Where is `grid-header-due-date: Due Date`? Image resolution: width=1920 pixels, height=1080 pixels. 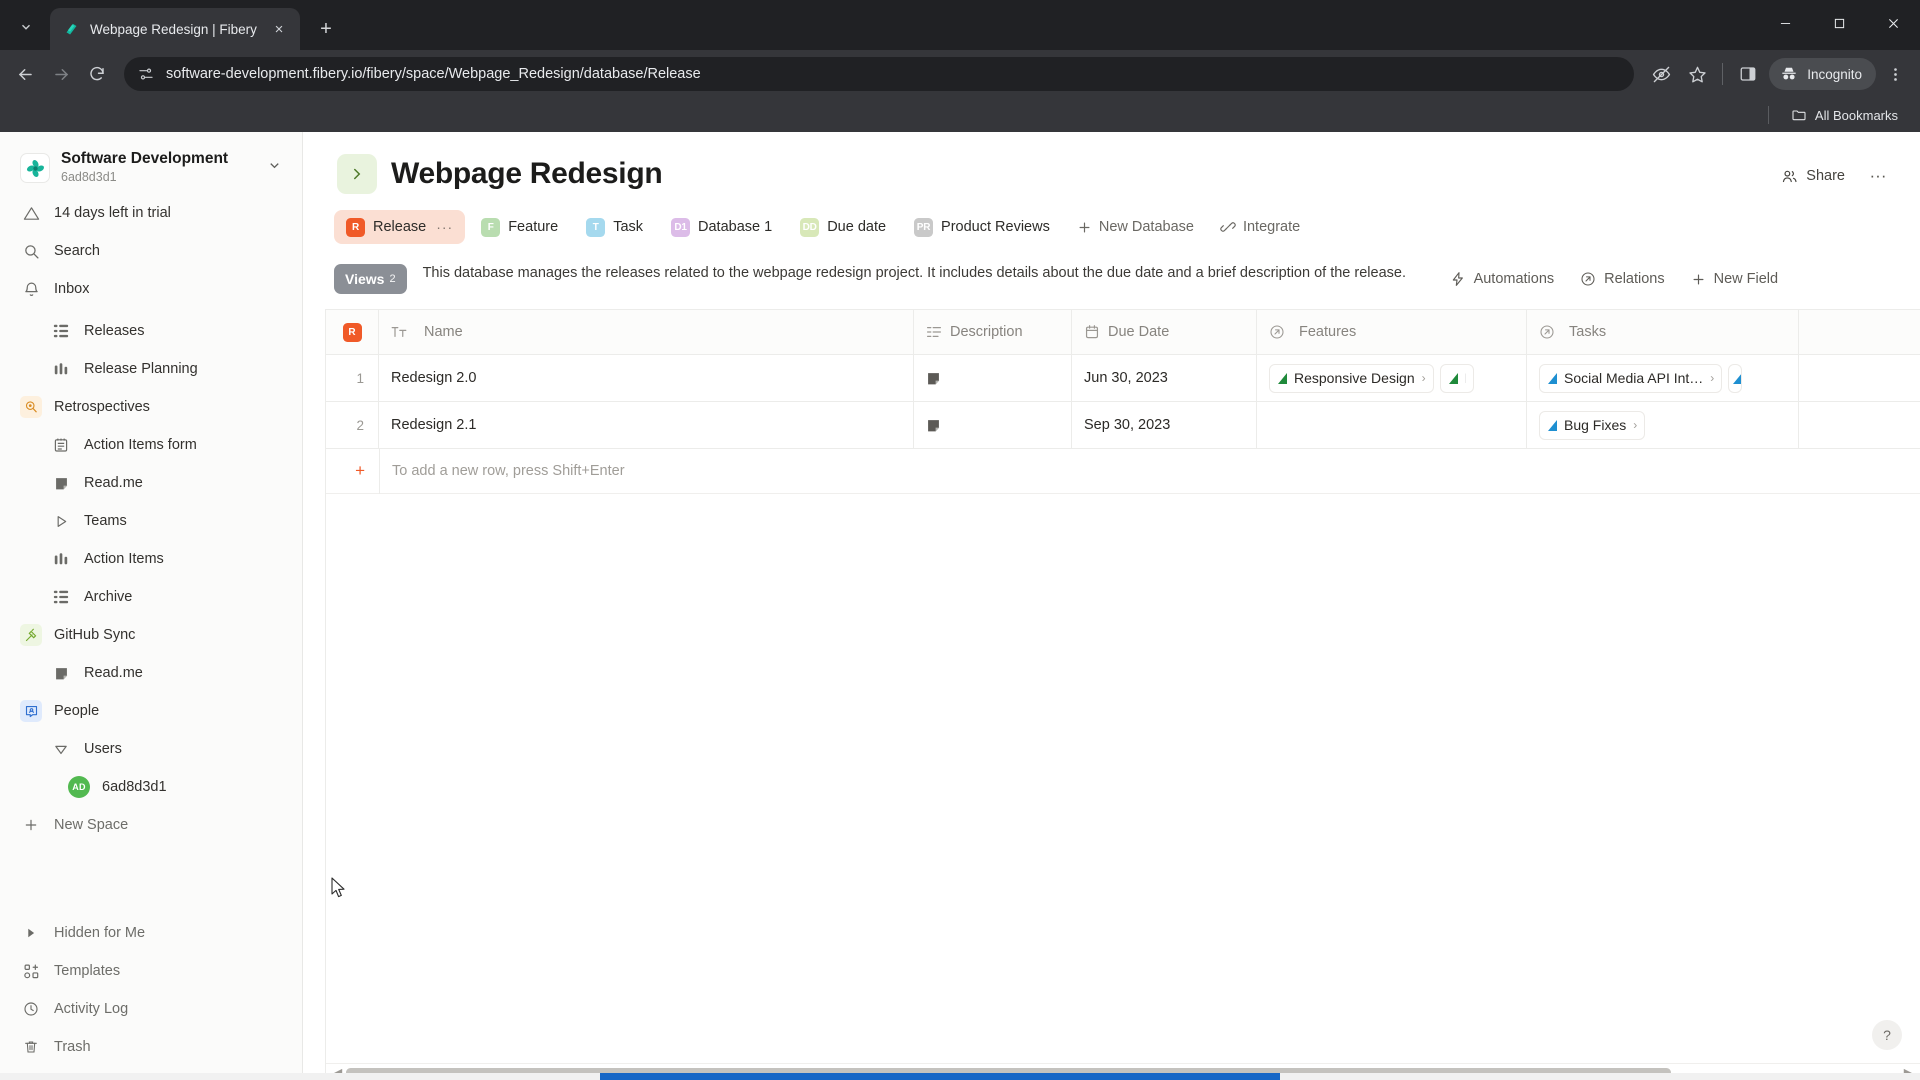 grid-header-due-date: Due Date is located at coordinates (1164, 332).